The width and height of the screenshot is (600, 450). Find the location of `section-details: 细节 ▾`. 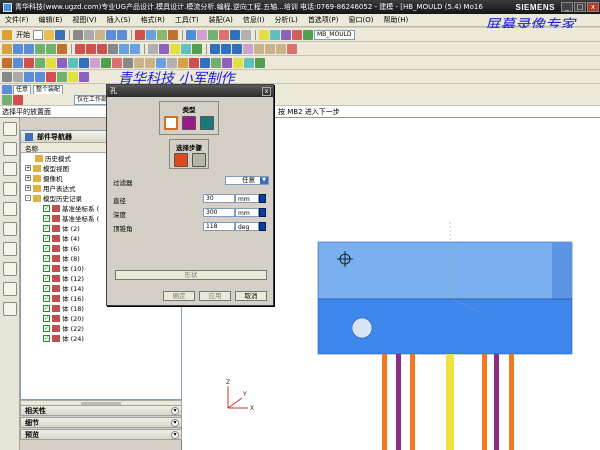

section-details: 细节 ▾ is located at coordinates (101, 422).